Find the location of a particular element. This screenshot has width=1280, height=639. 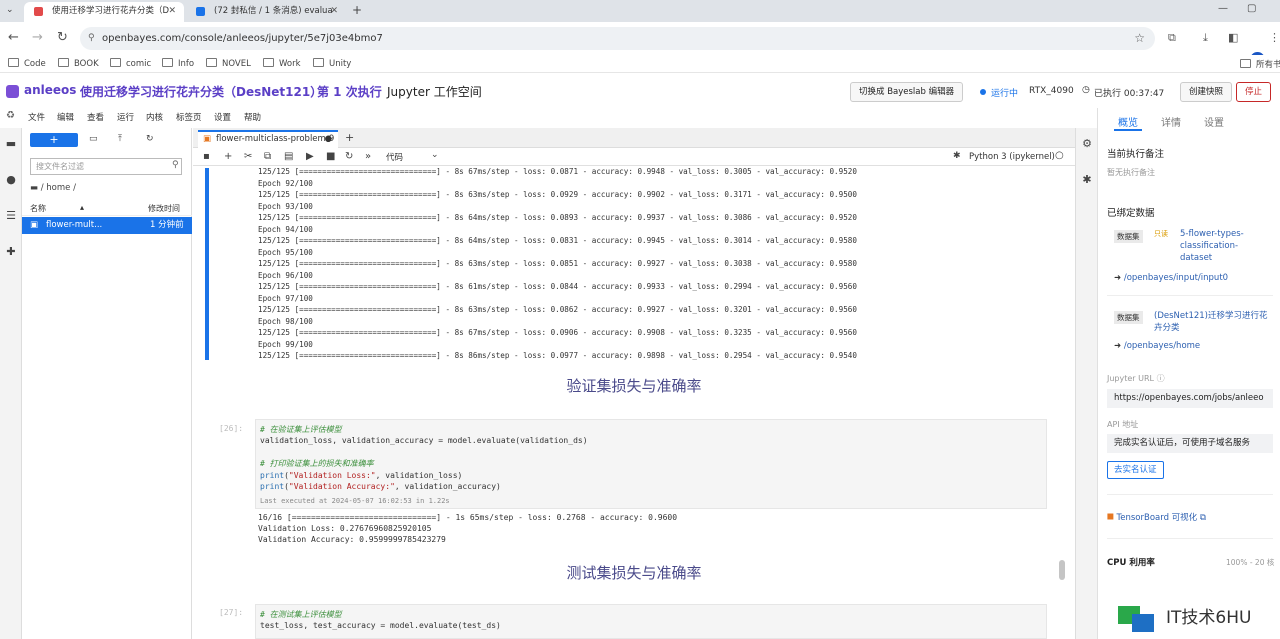

info-icon: ⓘ is located at coordinates (1161, 378).